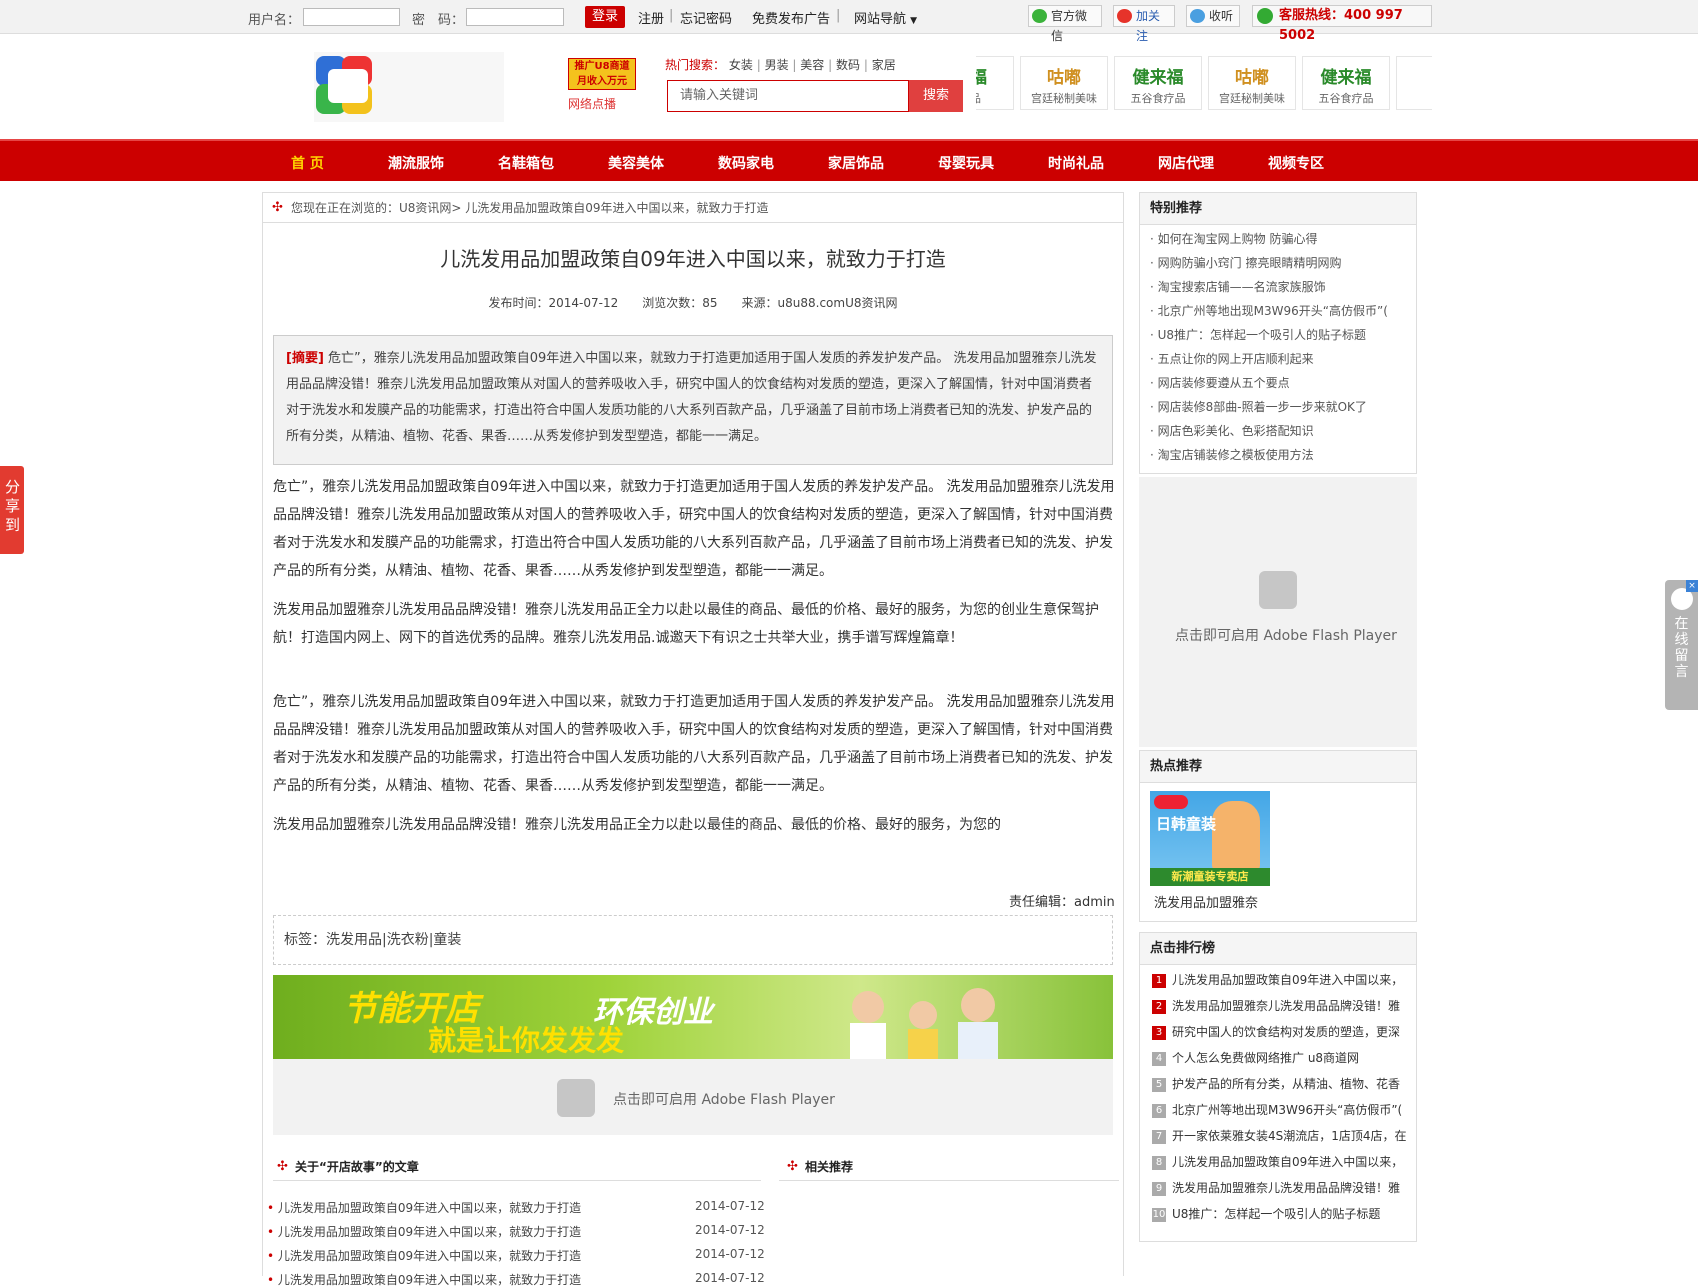 This screenshot has width=1698, height=1288. What do you see at coordinates (1692, 586) in the screenshot?
I see `close-icon: ×` at bounding box center [1692, 586].